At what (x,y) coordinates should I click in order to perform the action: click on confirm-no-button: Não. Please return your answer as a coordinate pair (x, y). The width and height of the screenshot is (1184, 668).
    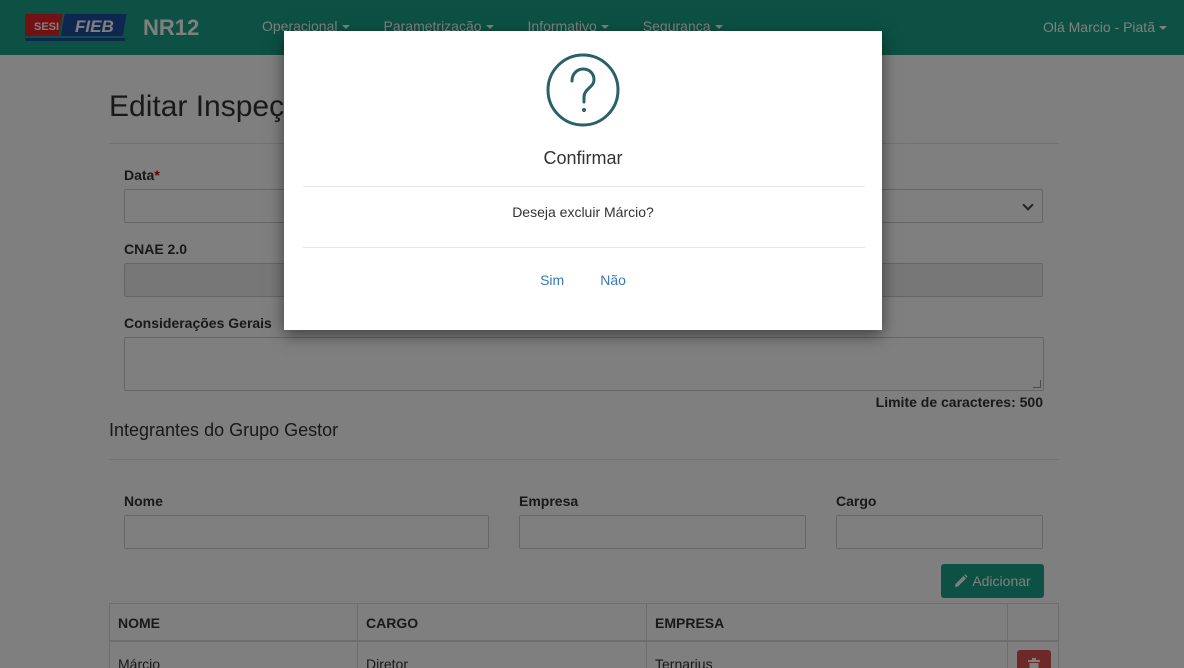
    Looking at the image, I should click on (613, 280).